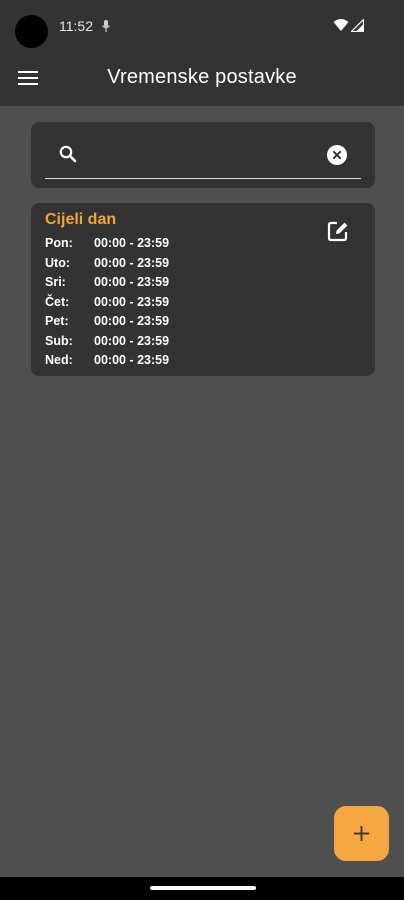  I want to click on edit-icon, so click(338, 231).